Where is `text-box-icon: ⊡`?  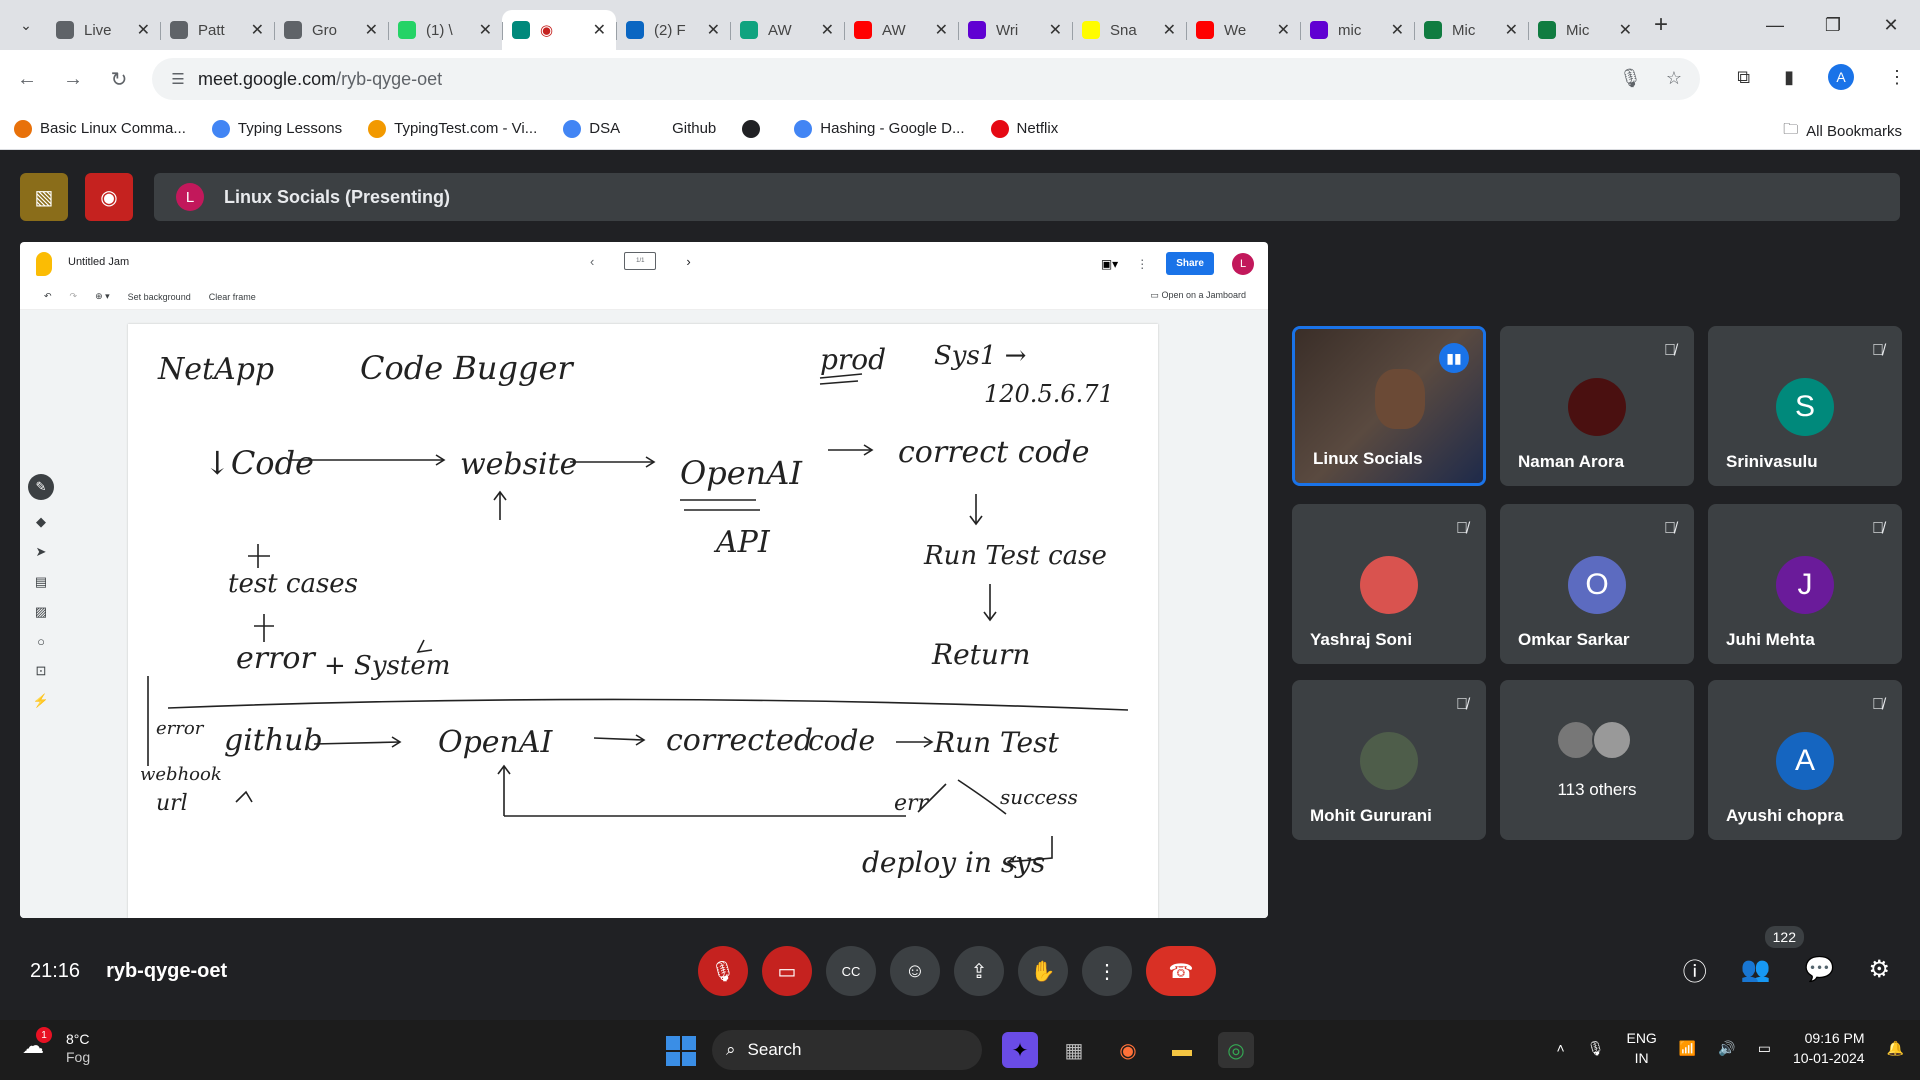 text-box-icon: ⊡ is located at coordinates (41, 671).